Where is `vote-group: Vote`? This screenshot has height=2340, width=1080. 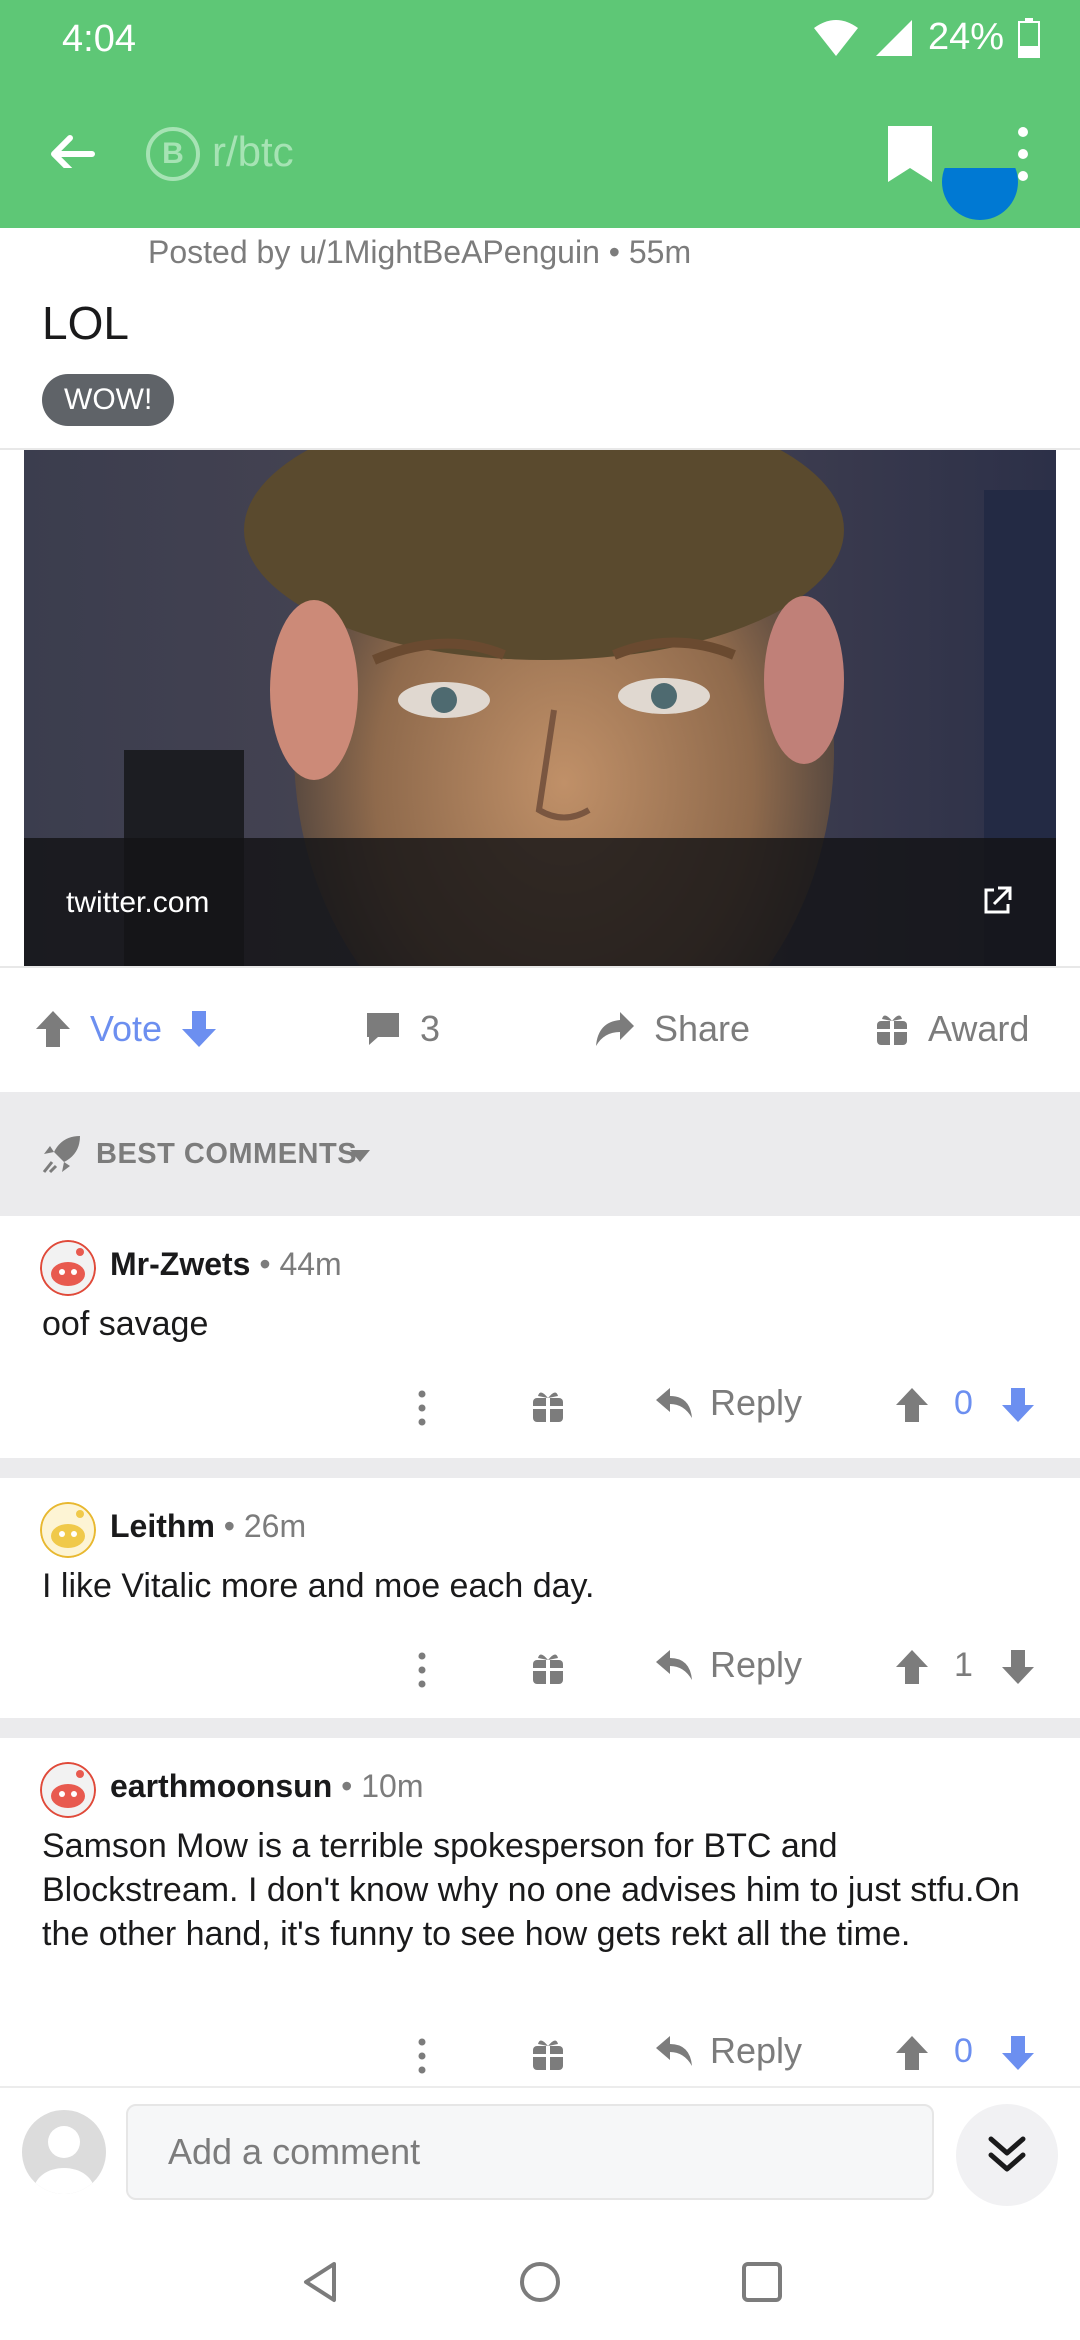
vote-group: Vote is located at coordinates (126, 1029).